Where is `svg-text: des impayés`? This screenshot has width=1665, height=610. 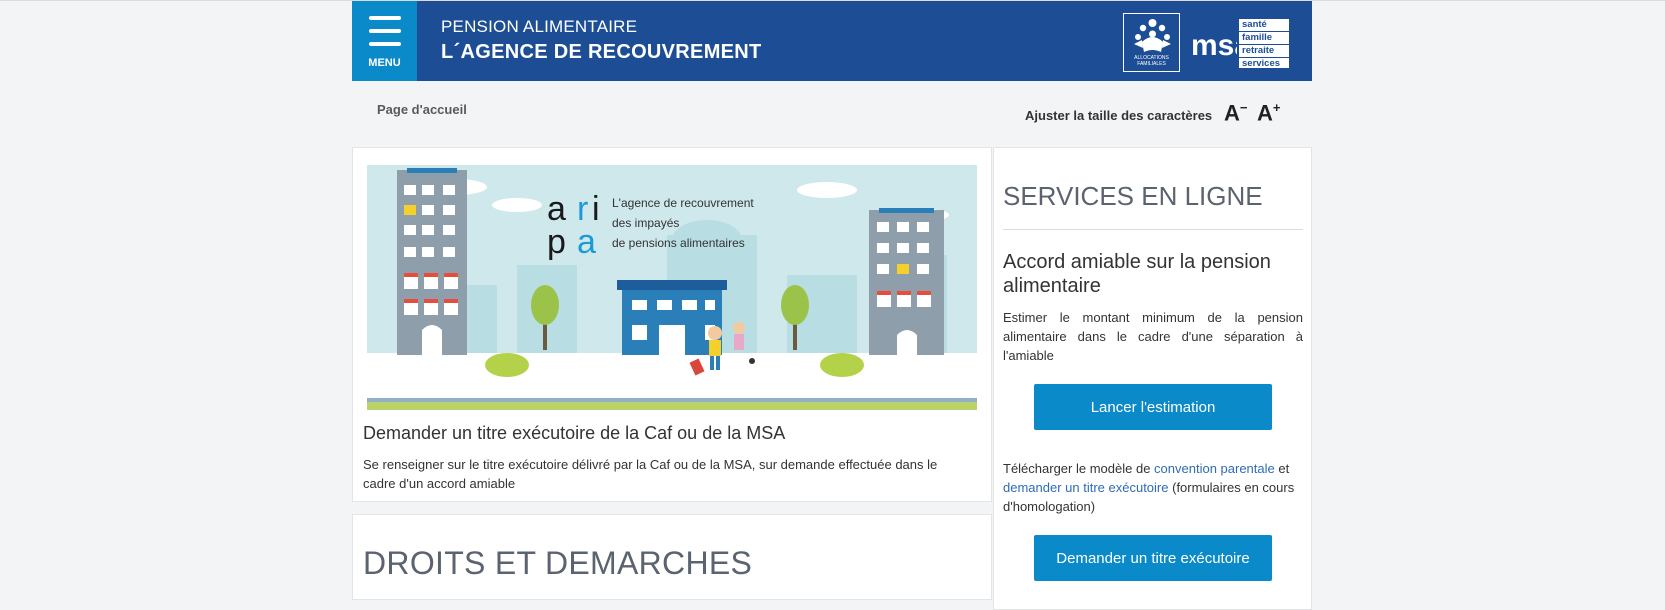
svg-text: des impayés is located at coordinates (645, 223).